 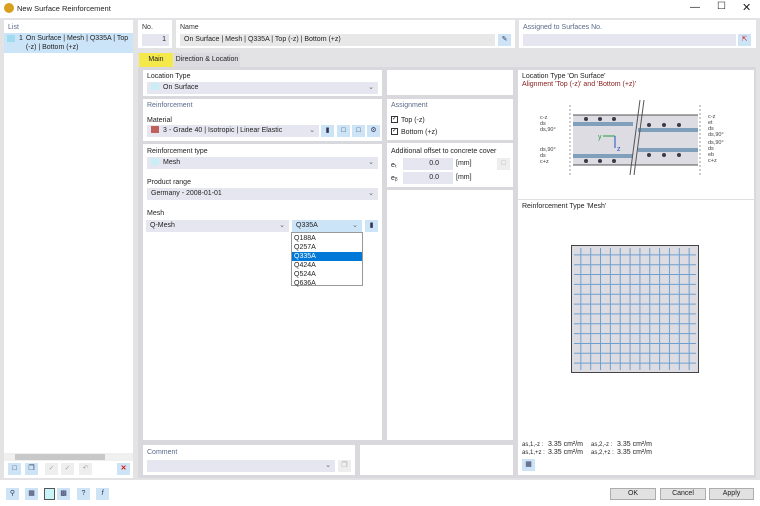 What do you see at coordinates (63, 494) in the screenshot?
I see `table-icon: ▩` at bounding box center [63, 494].